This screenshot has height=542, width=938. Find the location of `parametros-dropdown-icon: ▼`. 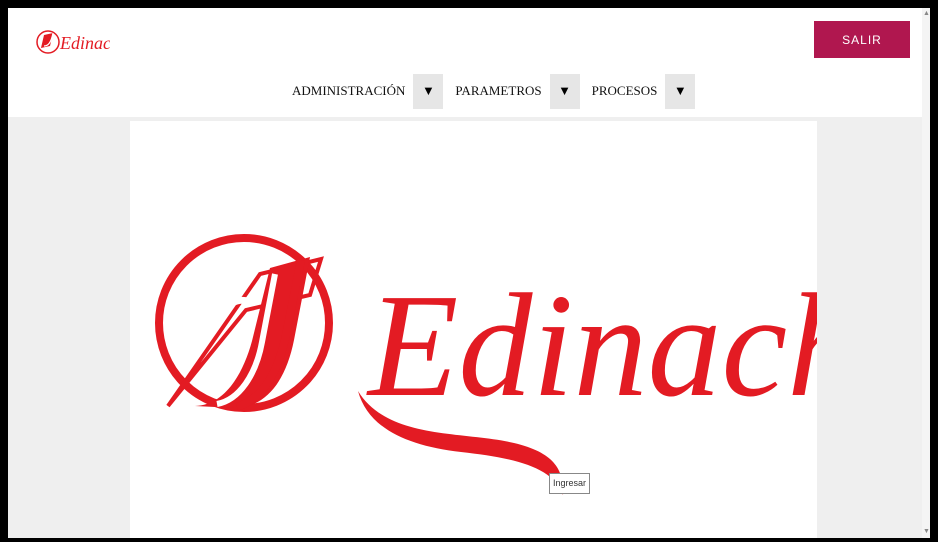

parametros-dropdown-icon: ▼ is located at coordinates (564, 91).